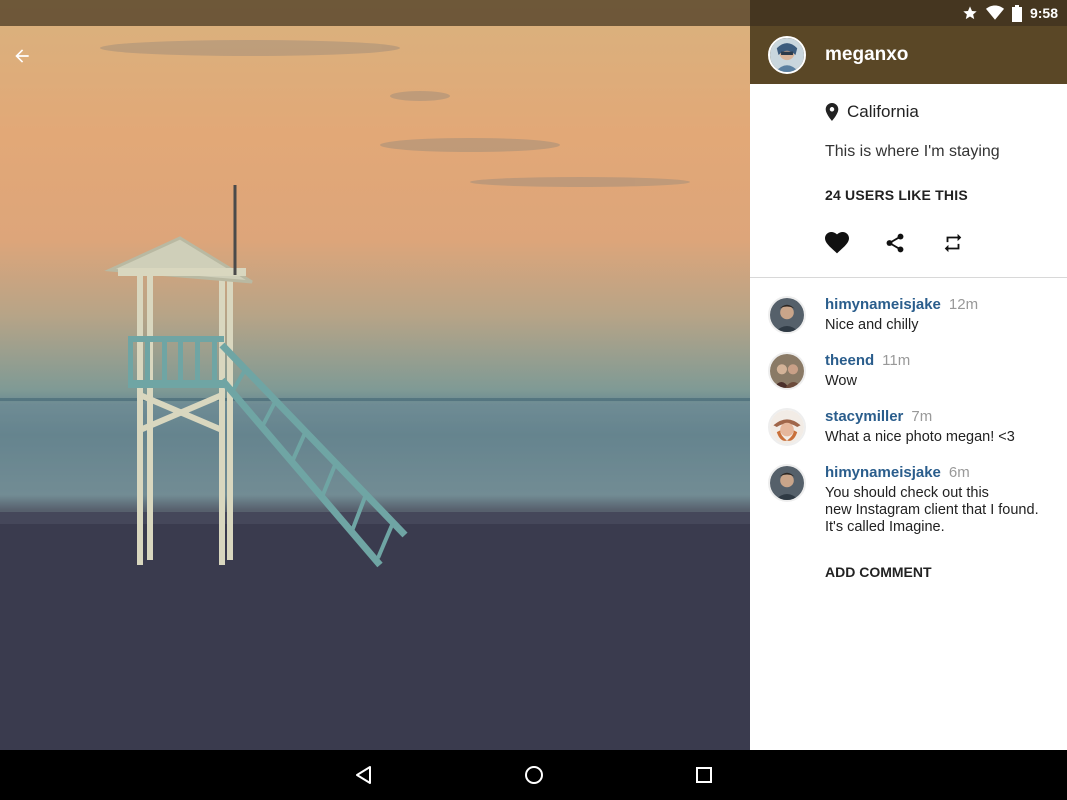 This screenshot has height=800, width=1067. Describe the element at coordinates (946, 112) in the screenshot. I see `location: California` at that location.